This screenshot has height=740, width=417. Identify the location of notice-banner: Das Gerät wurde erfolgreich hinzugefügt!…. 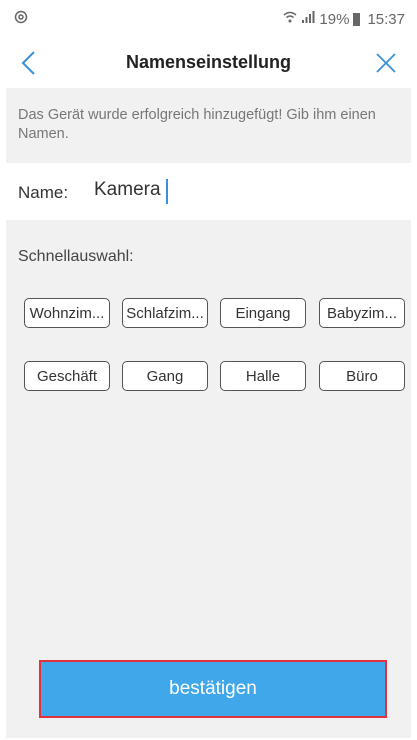
(208, 125).